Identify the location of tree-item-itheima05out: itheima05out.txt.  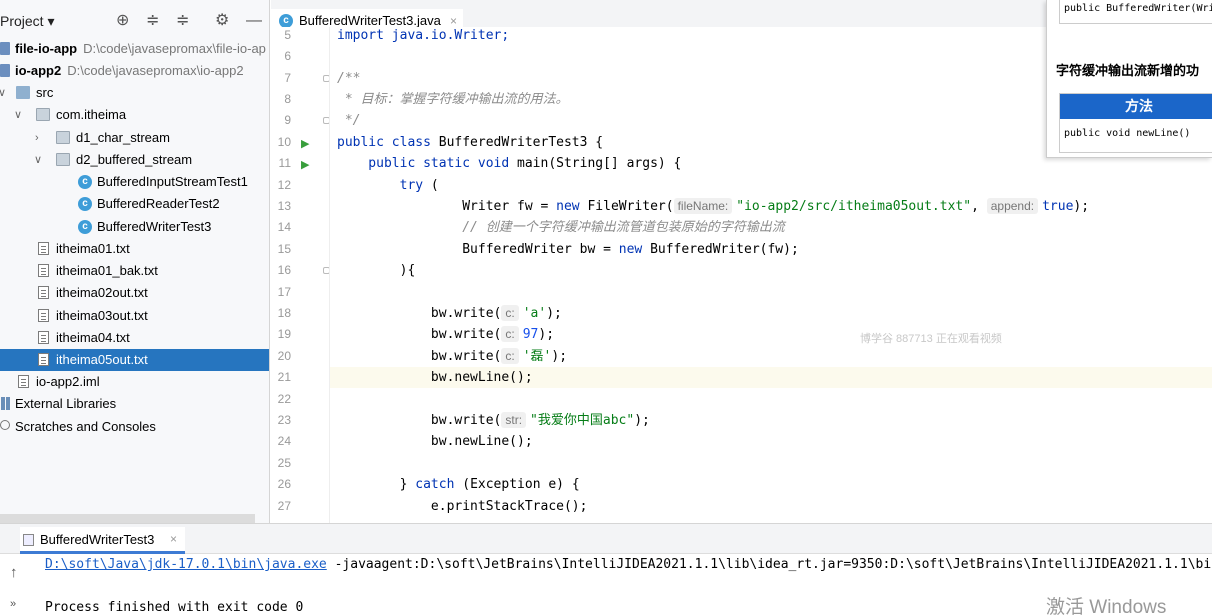
(134, 360).